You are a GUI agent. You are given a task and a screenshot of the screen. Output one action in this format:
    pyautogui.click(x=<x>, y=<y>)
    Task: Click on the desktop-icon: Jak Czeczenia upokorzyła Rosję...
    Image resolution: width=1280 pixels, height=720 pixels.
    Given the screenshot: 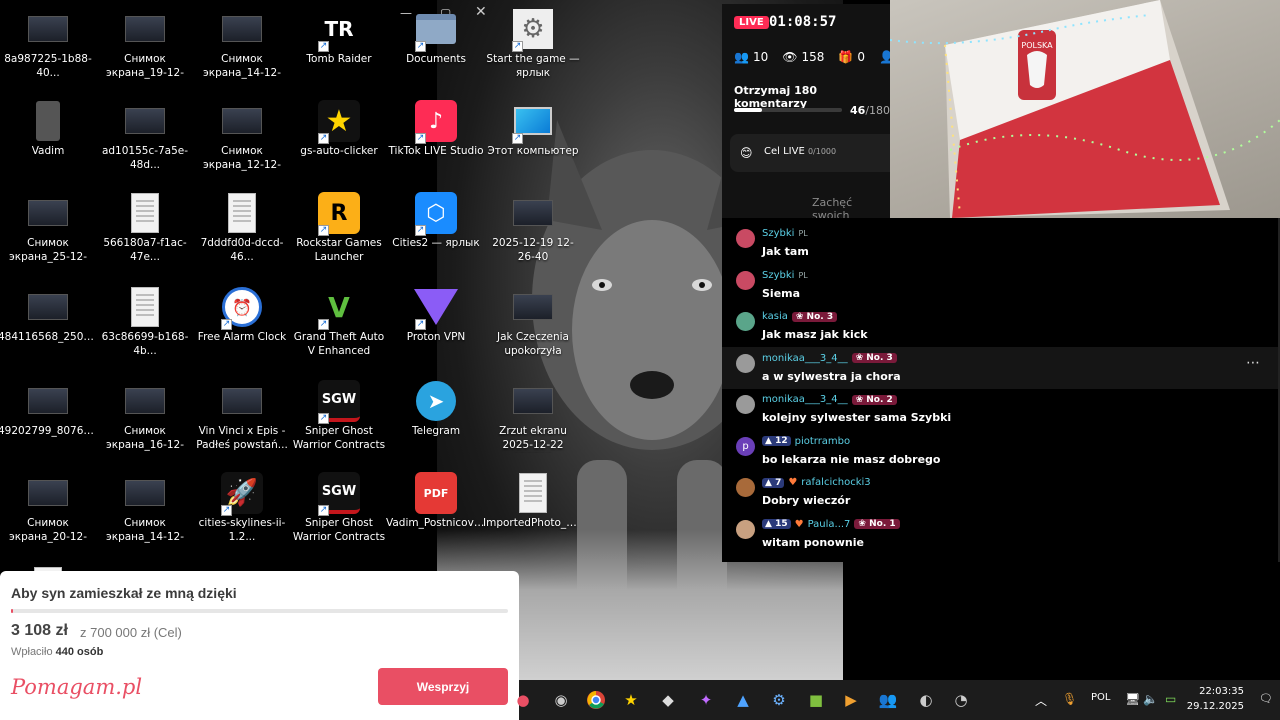 What is the action you would take?
    pyautogui.click(x=533, y=322)
    